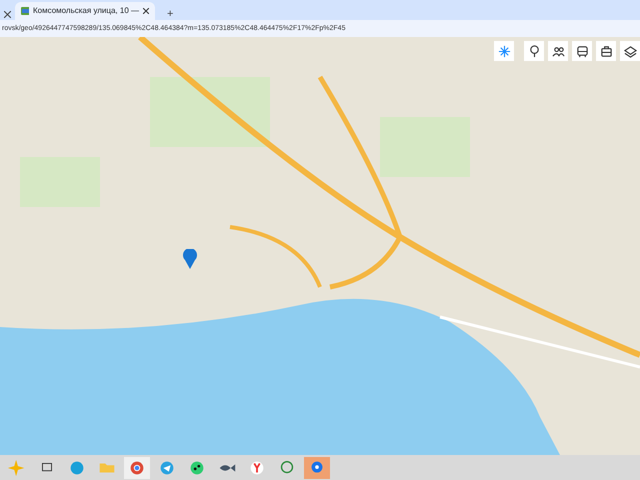  What do you see at coordinates (146, 11) in the screenshot?
I see `close-icon` at bounding box center [146, 11].